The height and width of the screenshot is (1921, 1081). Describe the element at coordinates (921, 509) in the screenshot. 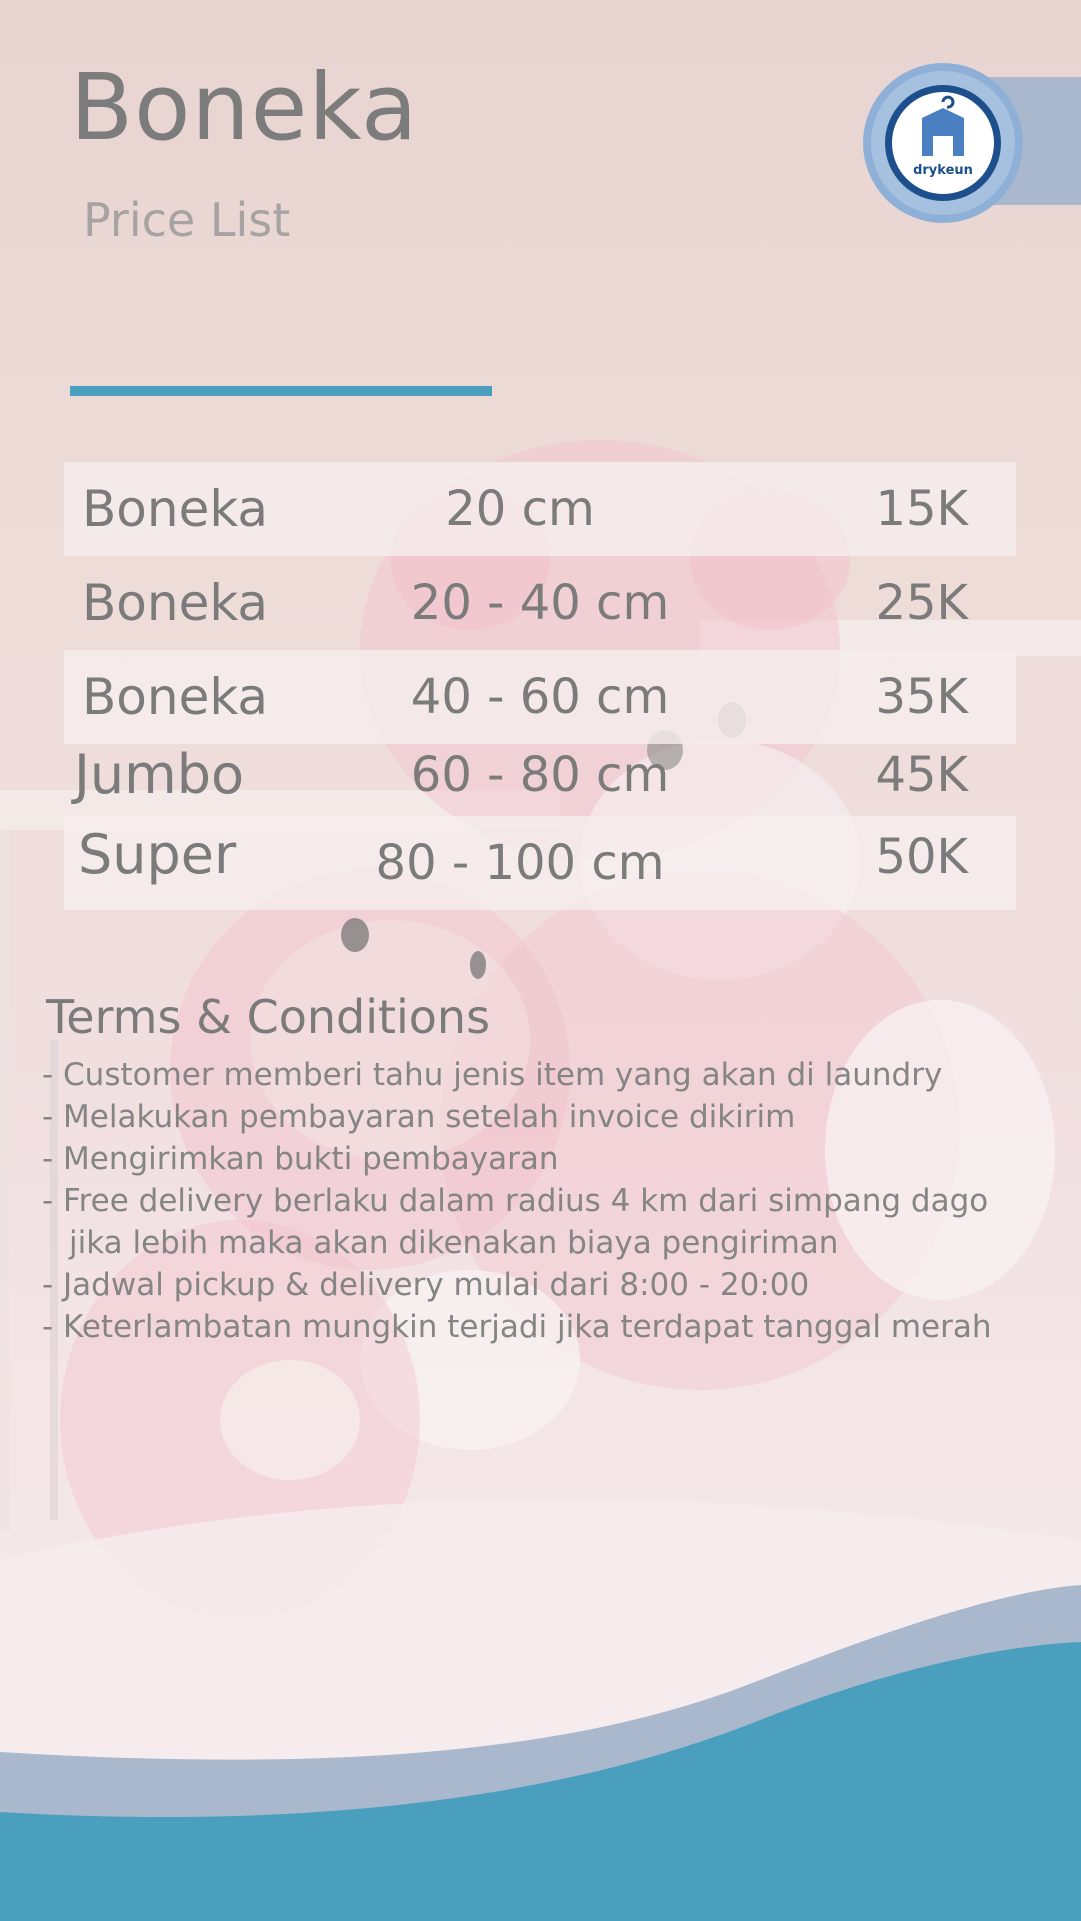

I see `item-price: 15K` at that location.